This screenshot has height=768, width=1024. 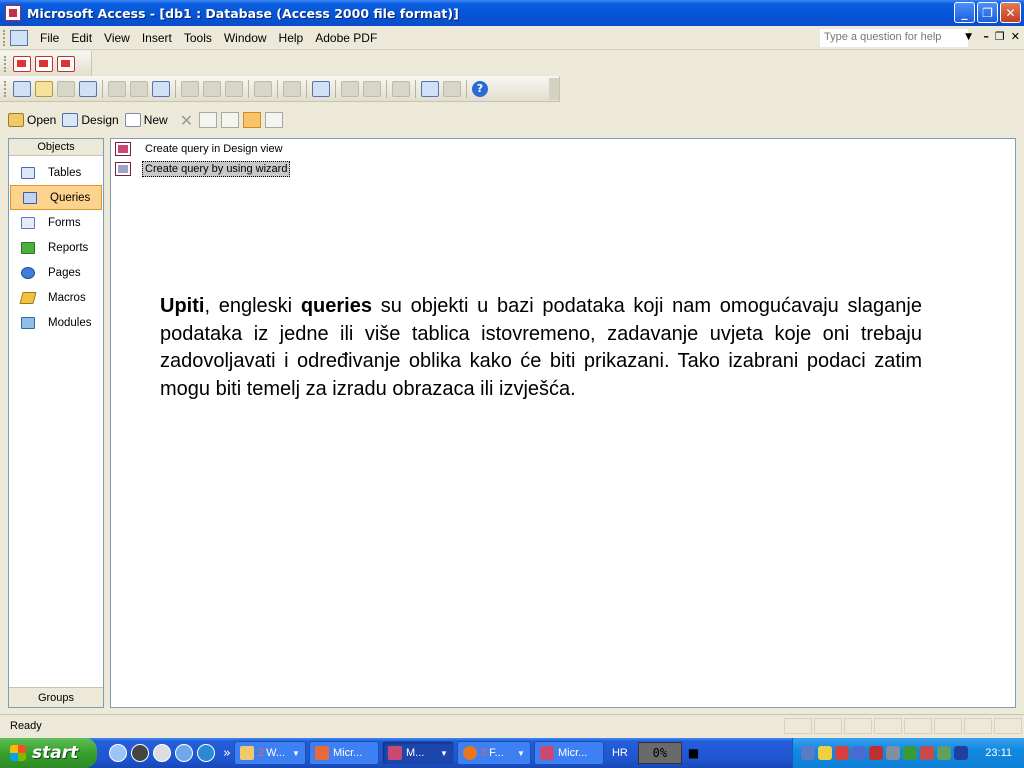 What do you see at coordinates (961, 753) in the screenshot?
I see `monitor-icon` at bounding box center [961, 753].